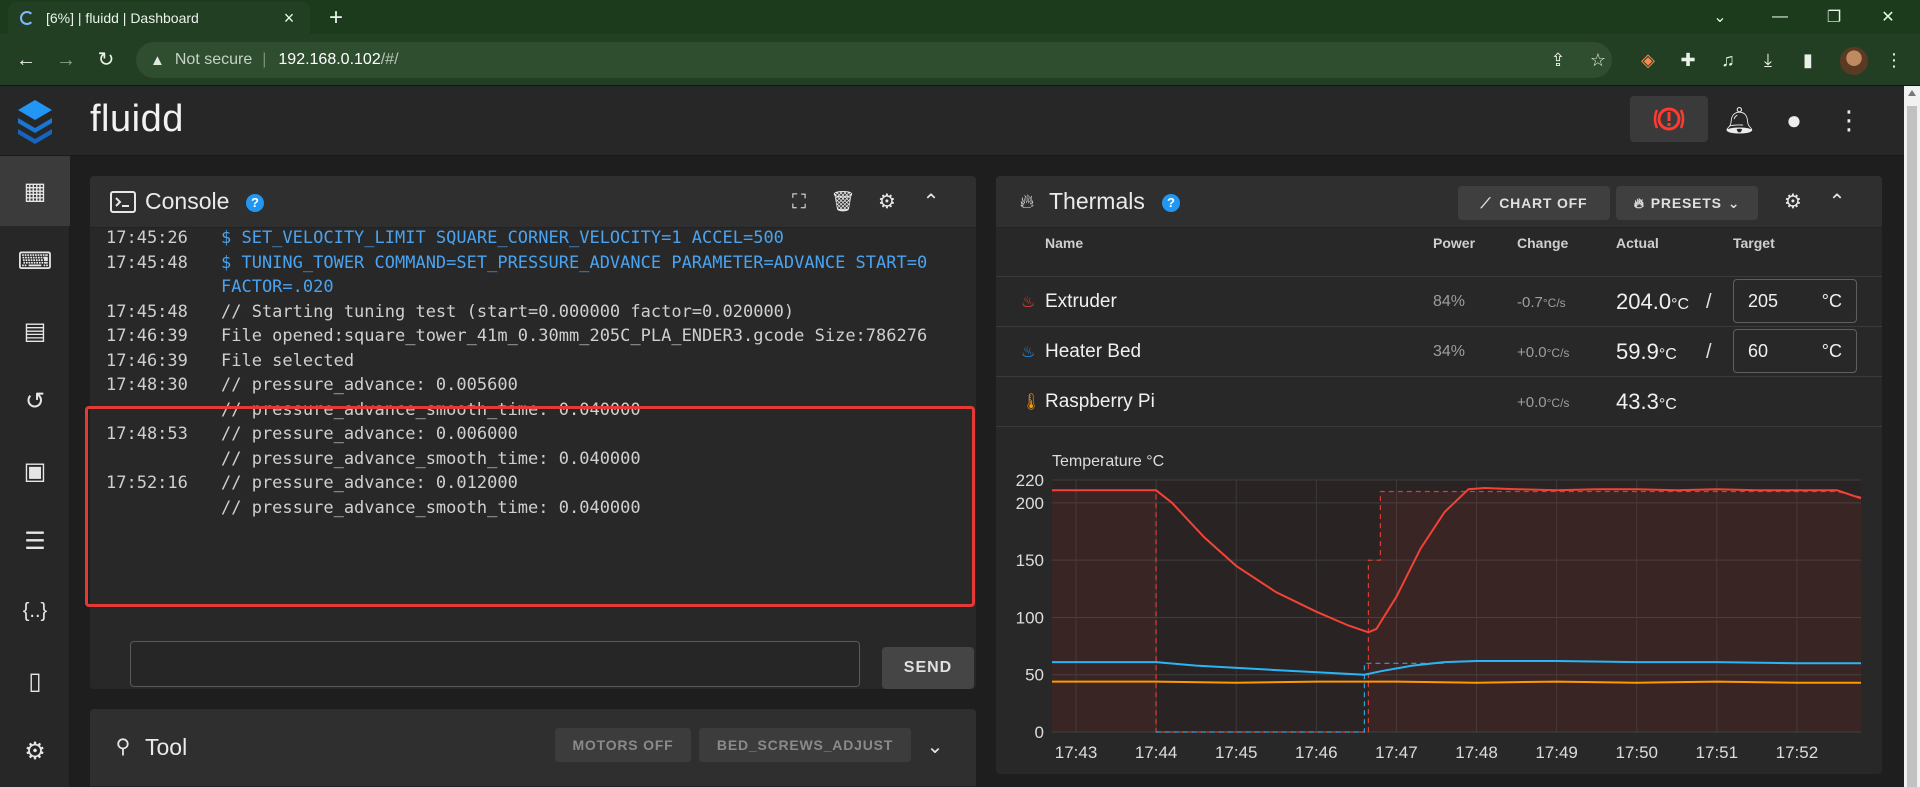 Image resolution: width=1920 pixels, height=787 pixels. What do you see at coordinates (1598, 60) in the screenshot?
I see `bookmark-star-icon: ☆` at bounding box center [1598, 60].